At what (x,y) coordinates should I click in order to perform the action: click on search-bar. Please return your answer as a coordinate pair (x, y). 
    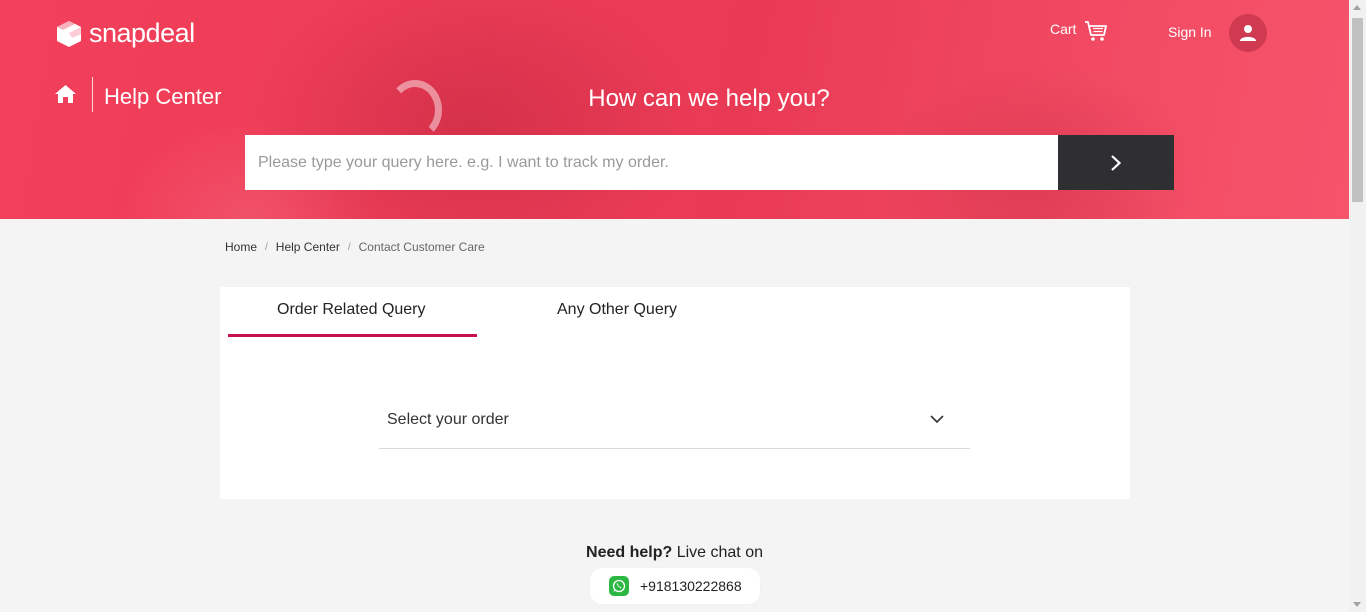
    Looking at the image, I should click on (709, 162).